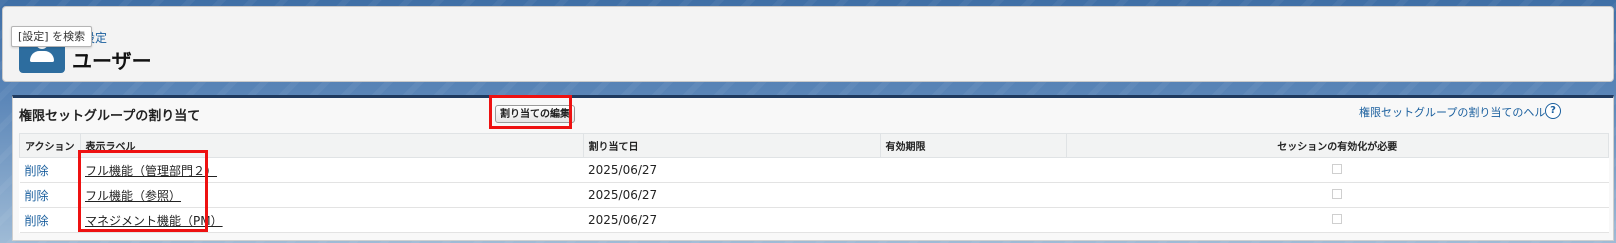 This screenshot has width=1616, height=243. Describe the element at coordinates (535, 114) in the screenshot. I see `edit-assignments-button: 割り当ての編集` at that location.